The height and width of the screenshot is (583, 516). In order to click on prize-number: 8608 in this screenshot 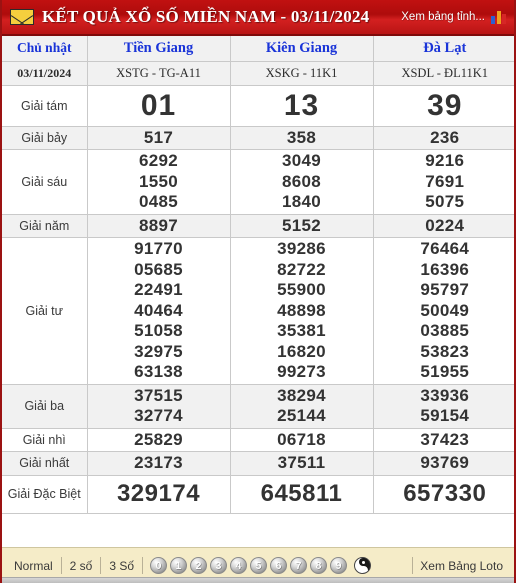, I will do `click(301, 181)`.